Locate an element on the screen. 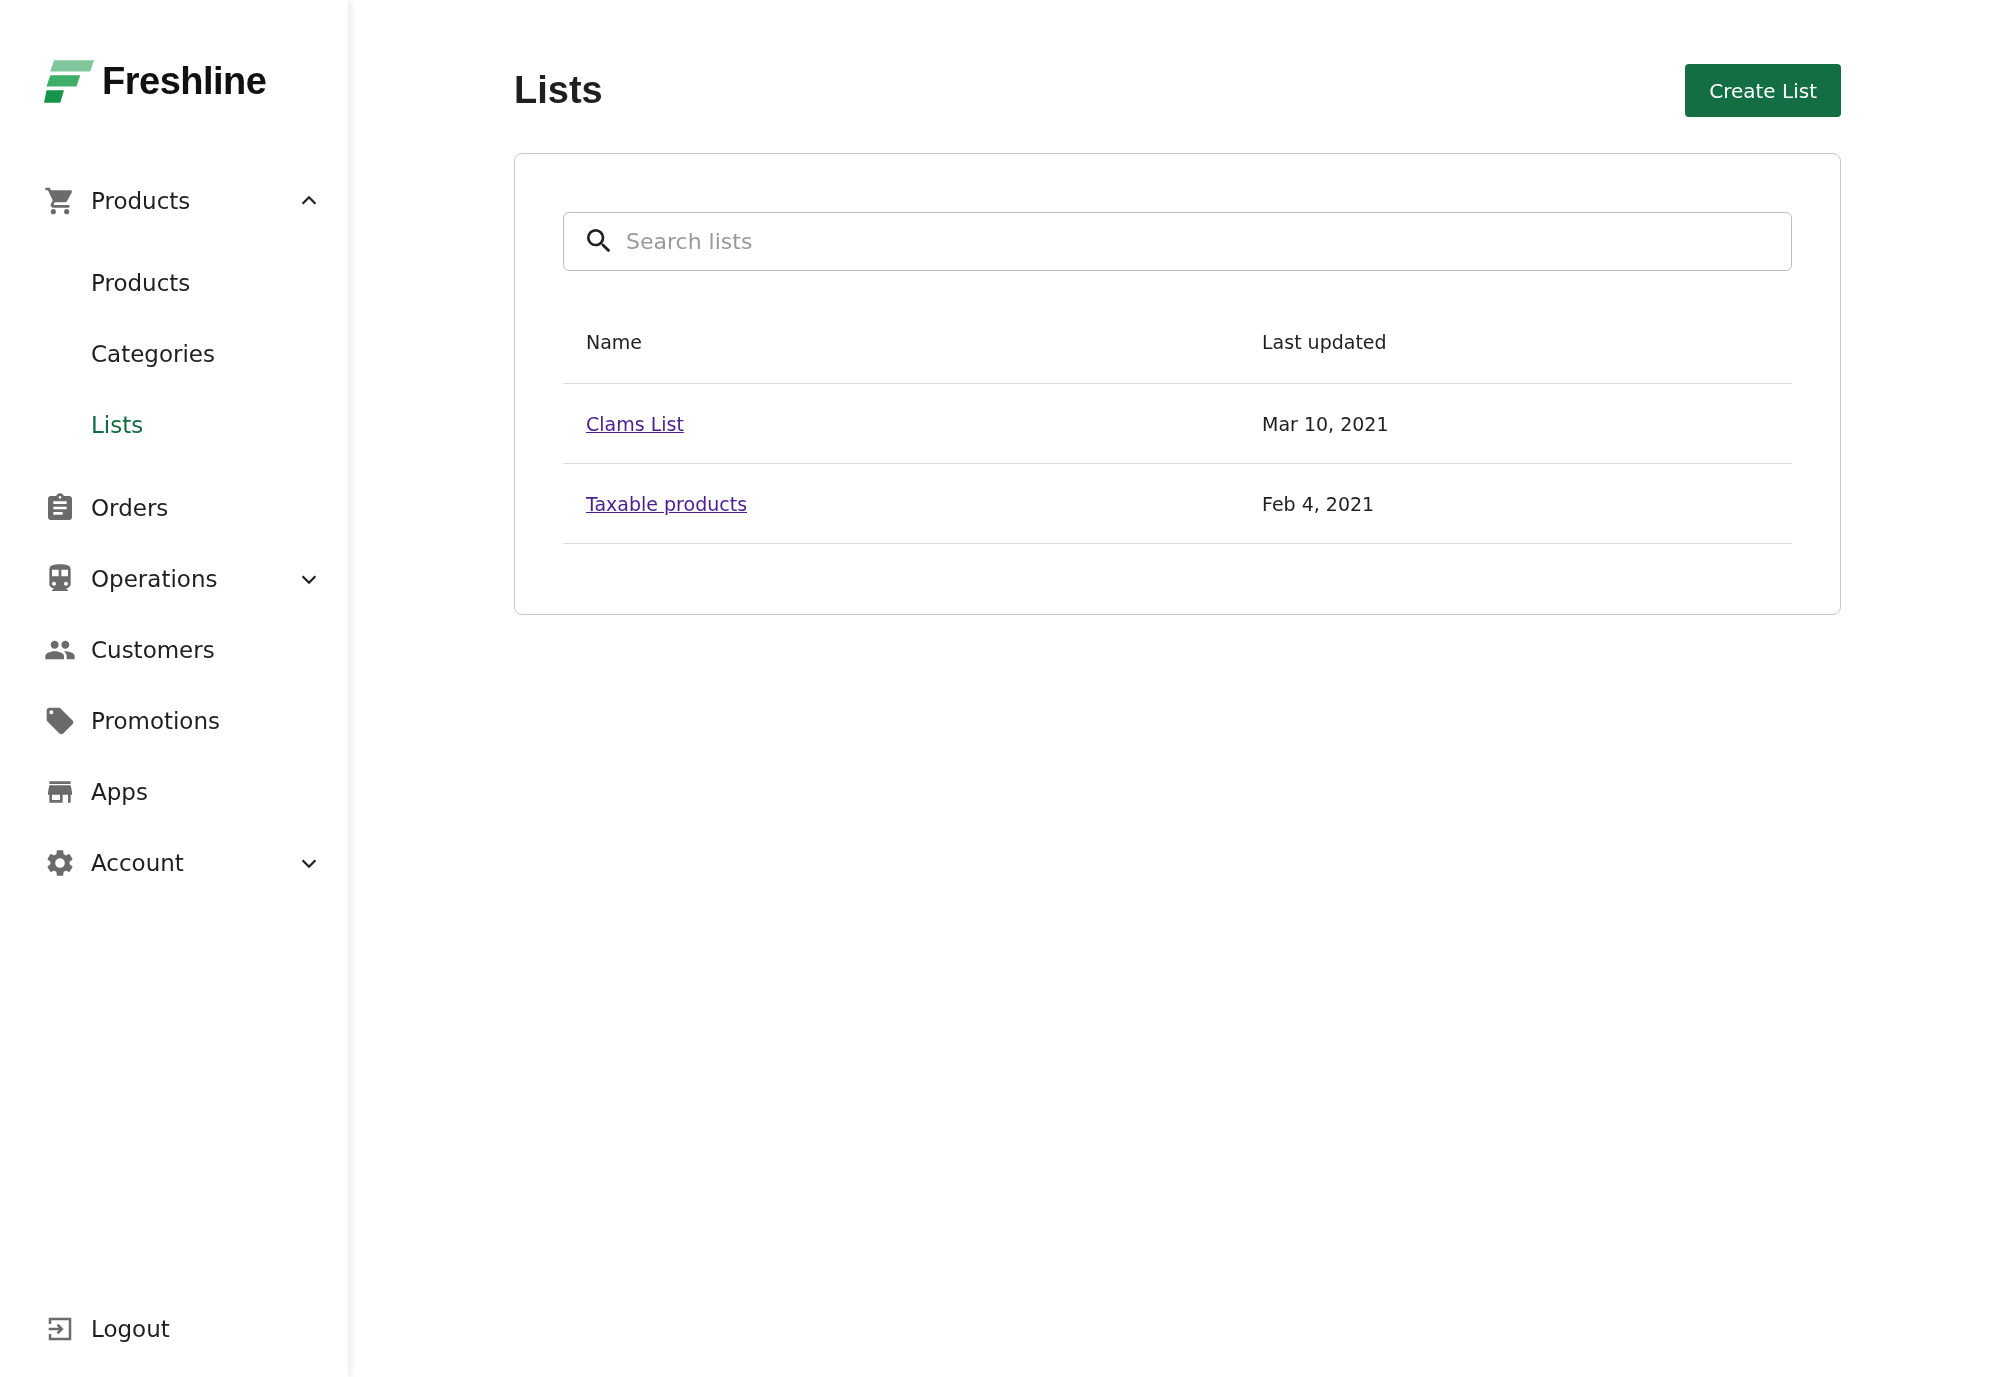 The width and height of the screenshot is (2000, 1377). nav-item: Account is located at coordinates (196, 862).